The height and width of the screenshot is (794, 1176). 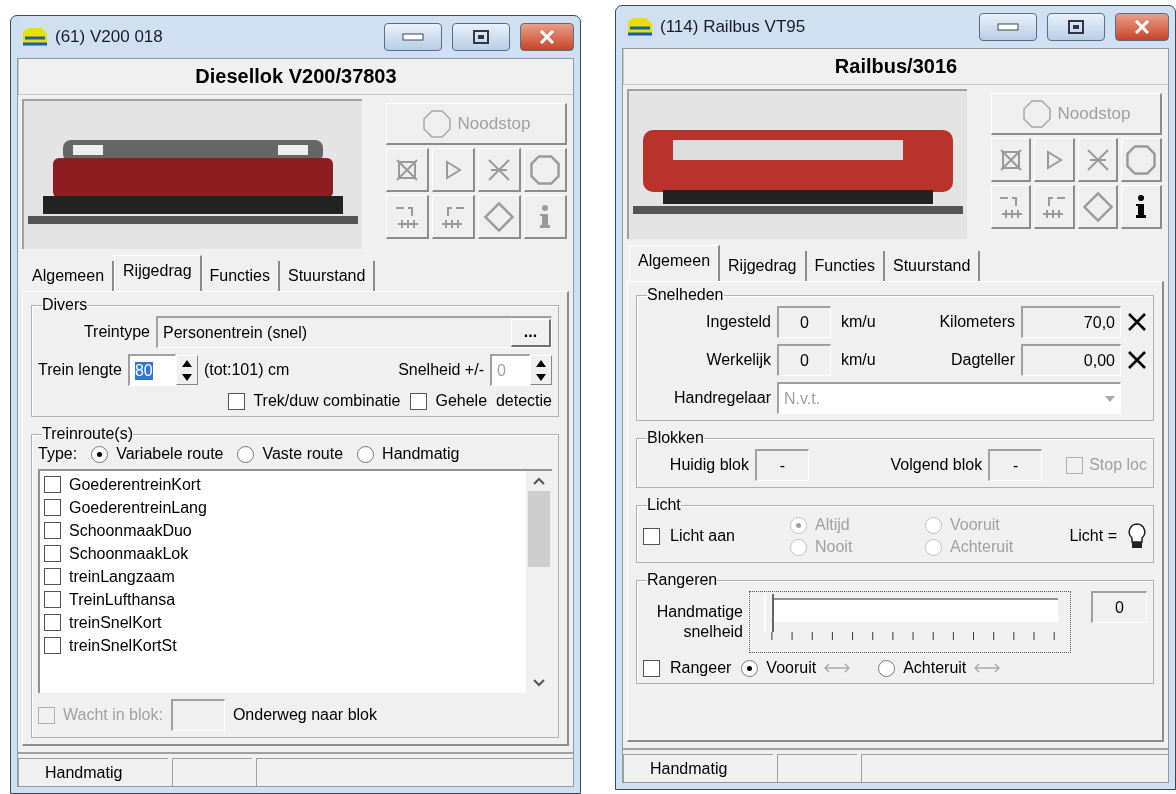 What do you see at coordinates (235, 332) in the screenshot?
I see `train-type-value: Personentrein (snel)` at bounding box center [235, 332].